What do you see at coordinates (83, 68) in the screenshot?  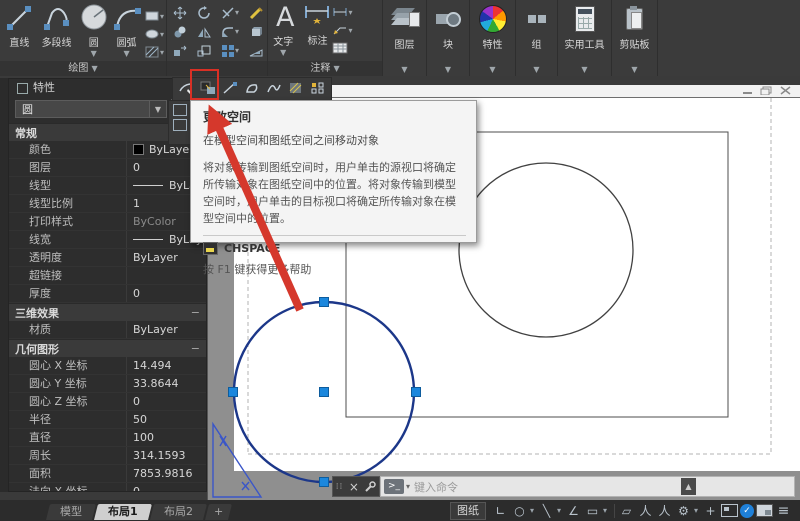 I see `draw-panel-label: 绘图 ▼` at bounding box center [83, 68].